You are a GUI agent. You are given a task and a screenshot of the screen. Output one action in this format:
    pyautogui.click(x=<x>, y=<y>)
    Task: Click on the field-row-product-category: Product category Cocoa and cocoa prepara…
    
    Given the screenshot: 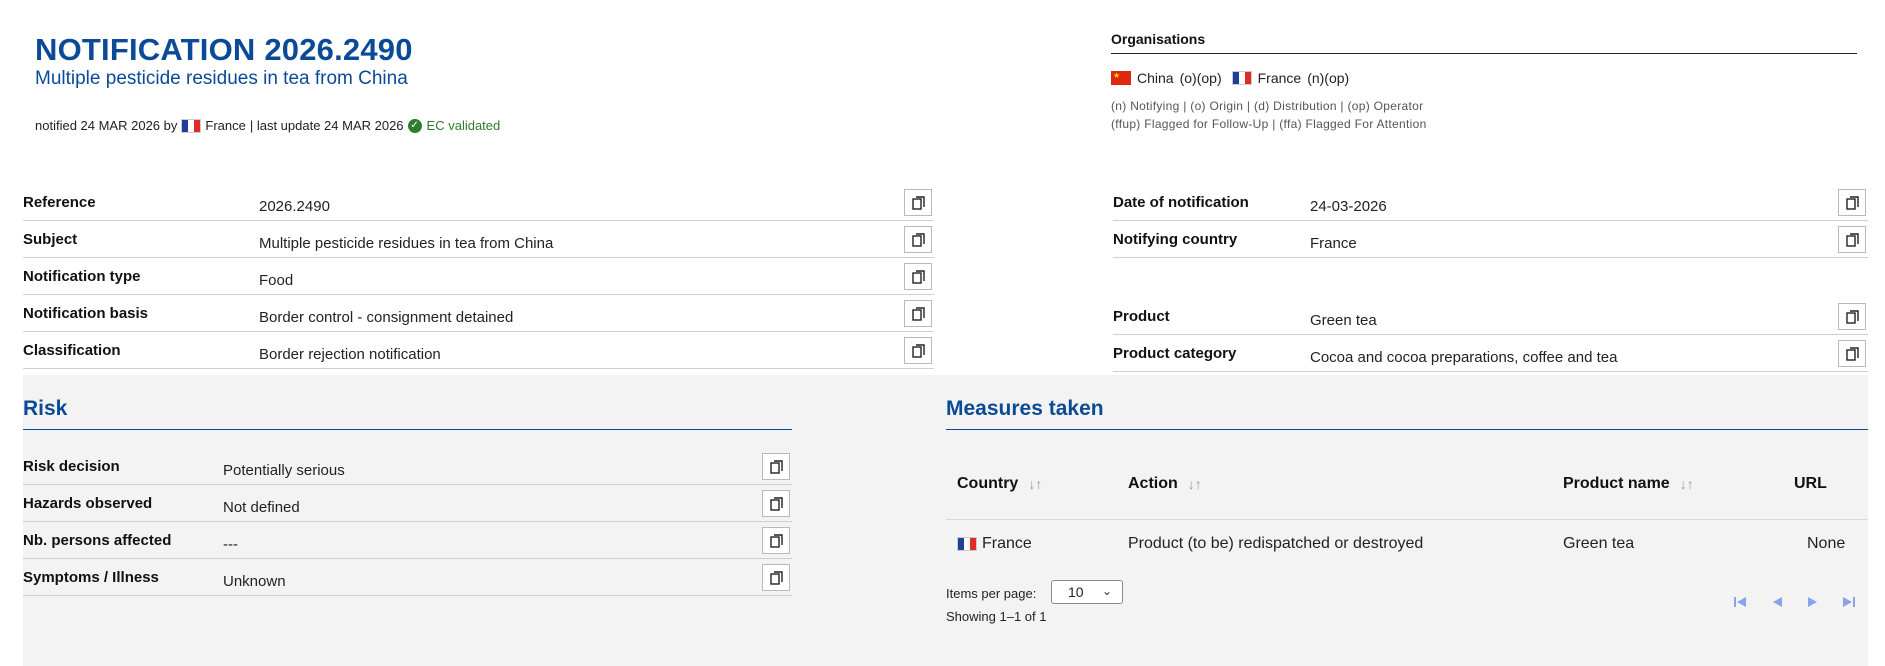 What is the action you would take?
    pyautogui.click(x=1490, y=354)
    